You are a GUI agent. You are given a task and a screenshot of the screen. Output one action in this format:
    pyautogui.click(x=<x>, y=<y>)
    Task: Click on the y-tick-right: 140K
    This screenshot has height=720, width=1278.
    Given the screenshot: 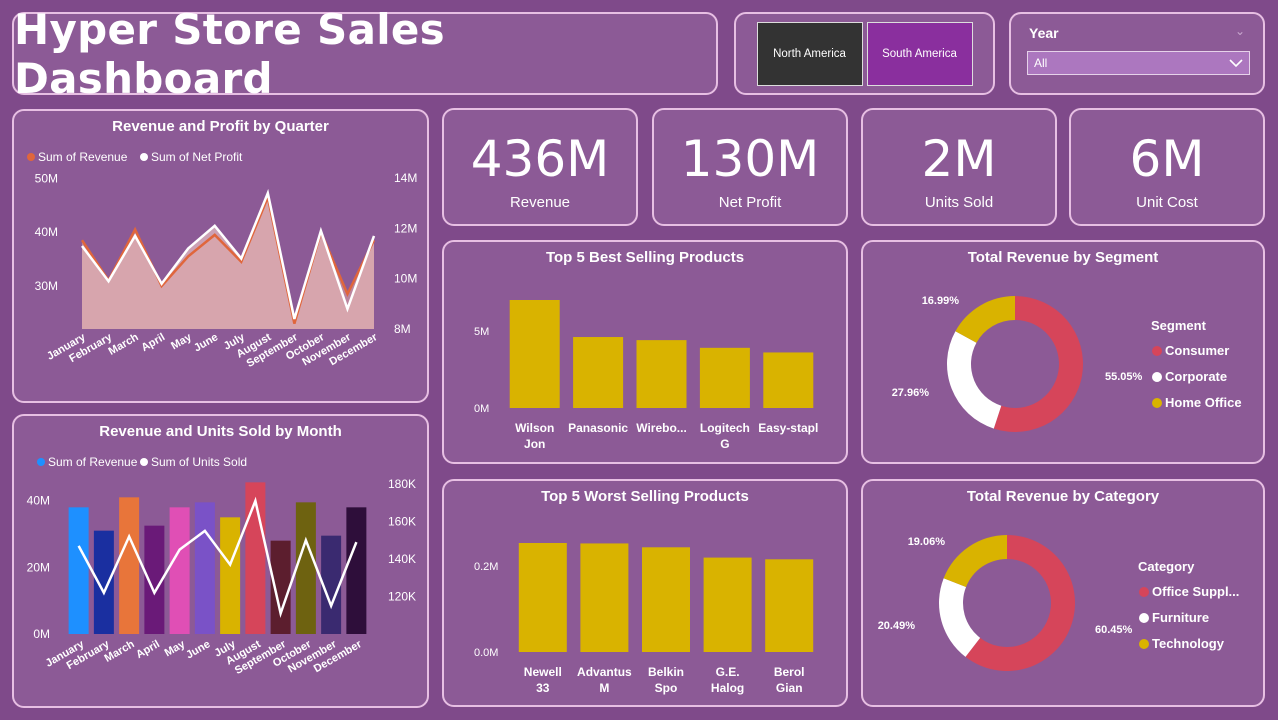 What is the action you would take?
    pyautogui.click(x=402, y=559)
    